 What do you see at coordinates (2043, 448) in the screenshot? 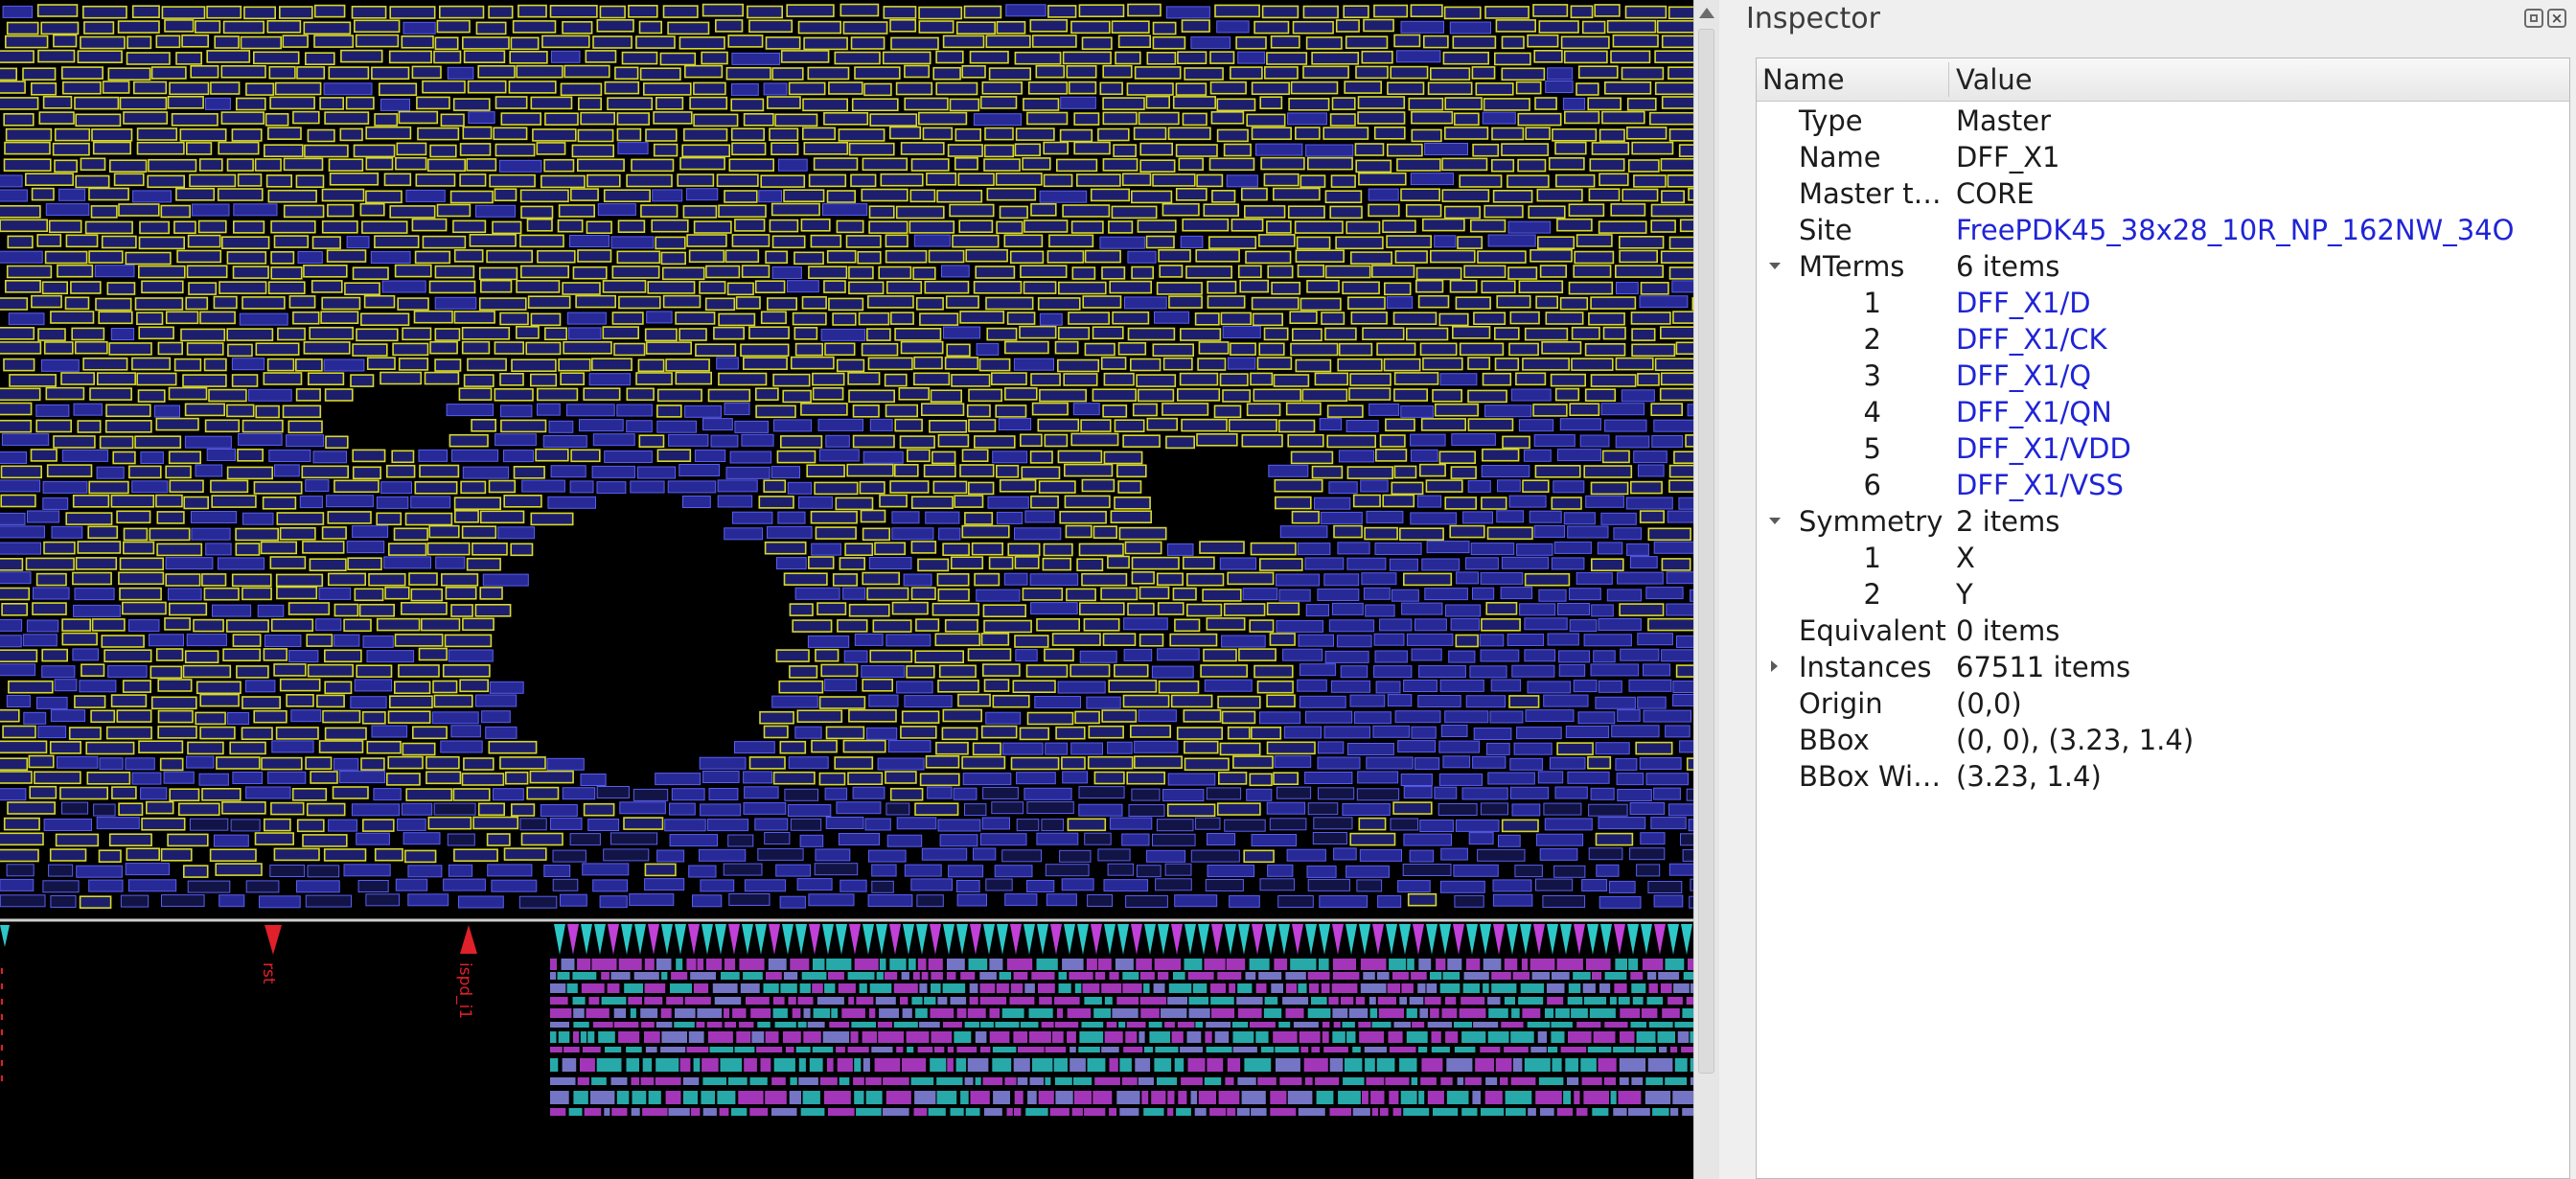
I see `property-value-link: DFF_X1/VDD` at bounding box center [2043, 448].